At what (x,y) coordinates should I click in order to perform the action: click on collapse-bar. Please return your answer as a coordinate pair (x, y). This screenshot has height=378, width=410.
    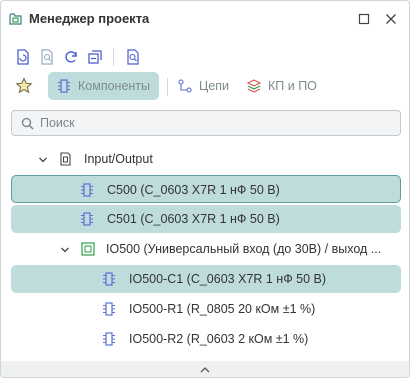
    Looking at the image, I should click on (205, 369).